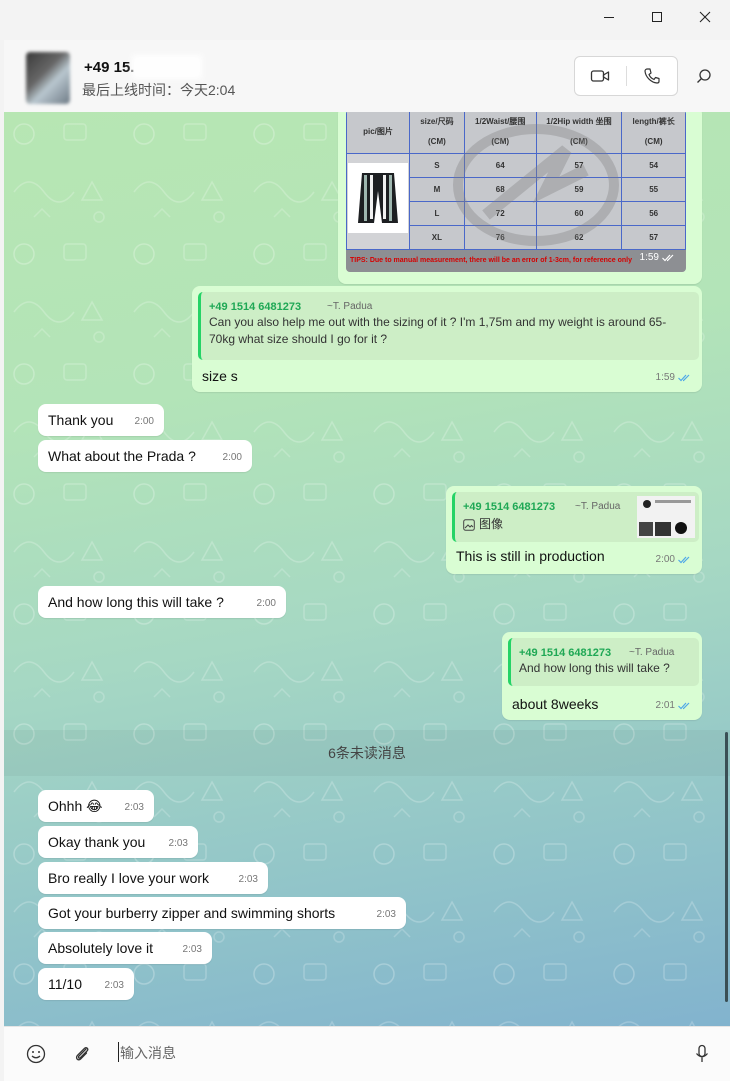 The image size is (730, 1081). I want to click on phone-icon, so click(652, 76).